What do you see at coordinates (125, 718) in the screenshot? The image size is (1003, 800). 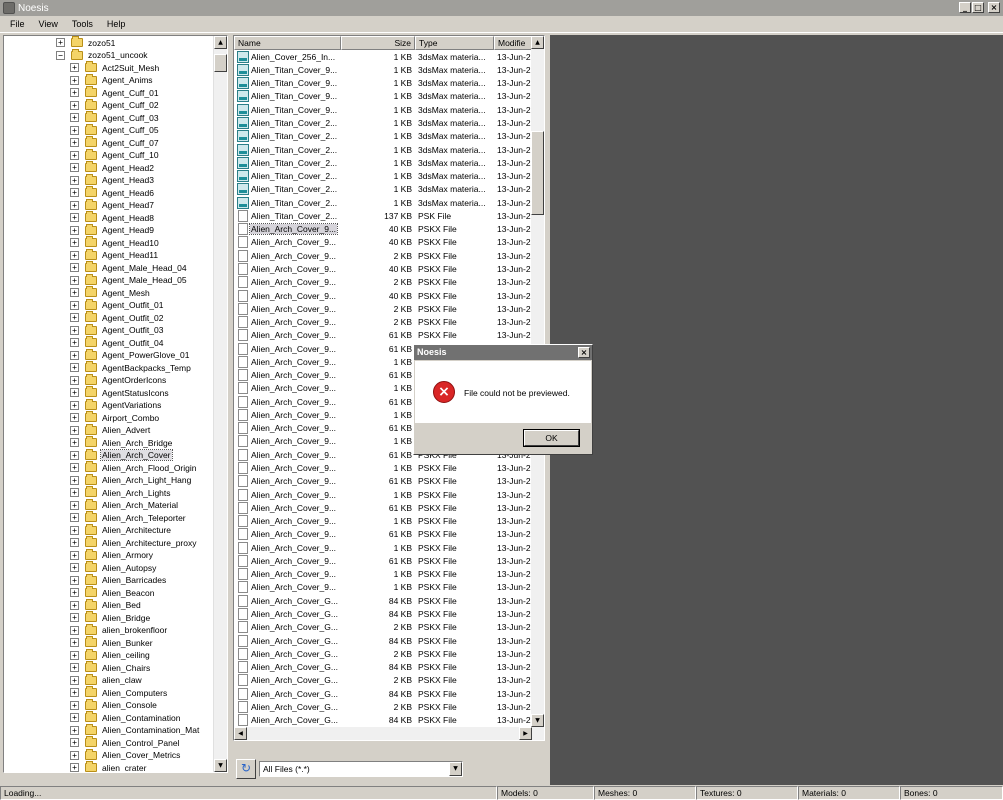 I see `tree-item: + Alien_Contamination` at bounding box center [125, 718].